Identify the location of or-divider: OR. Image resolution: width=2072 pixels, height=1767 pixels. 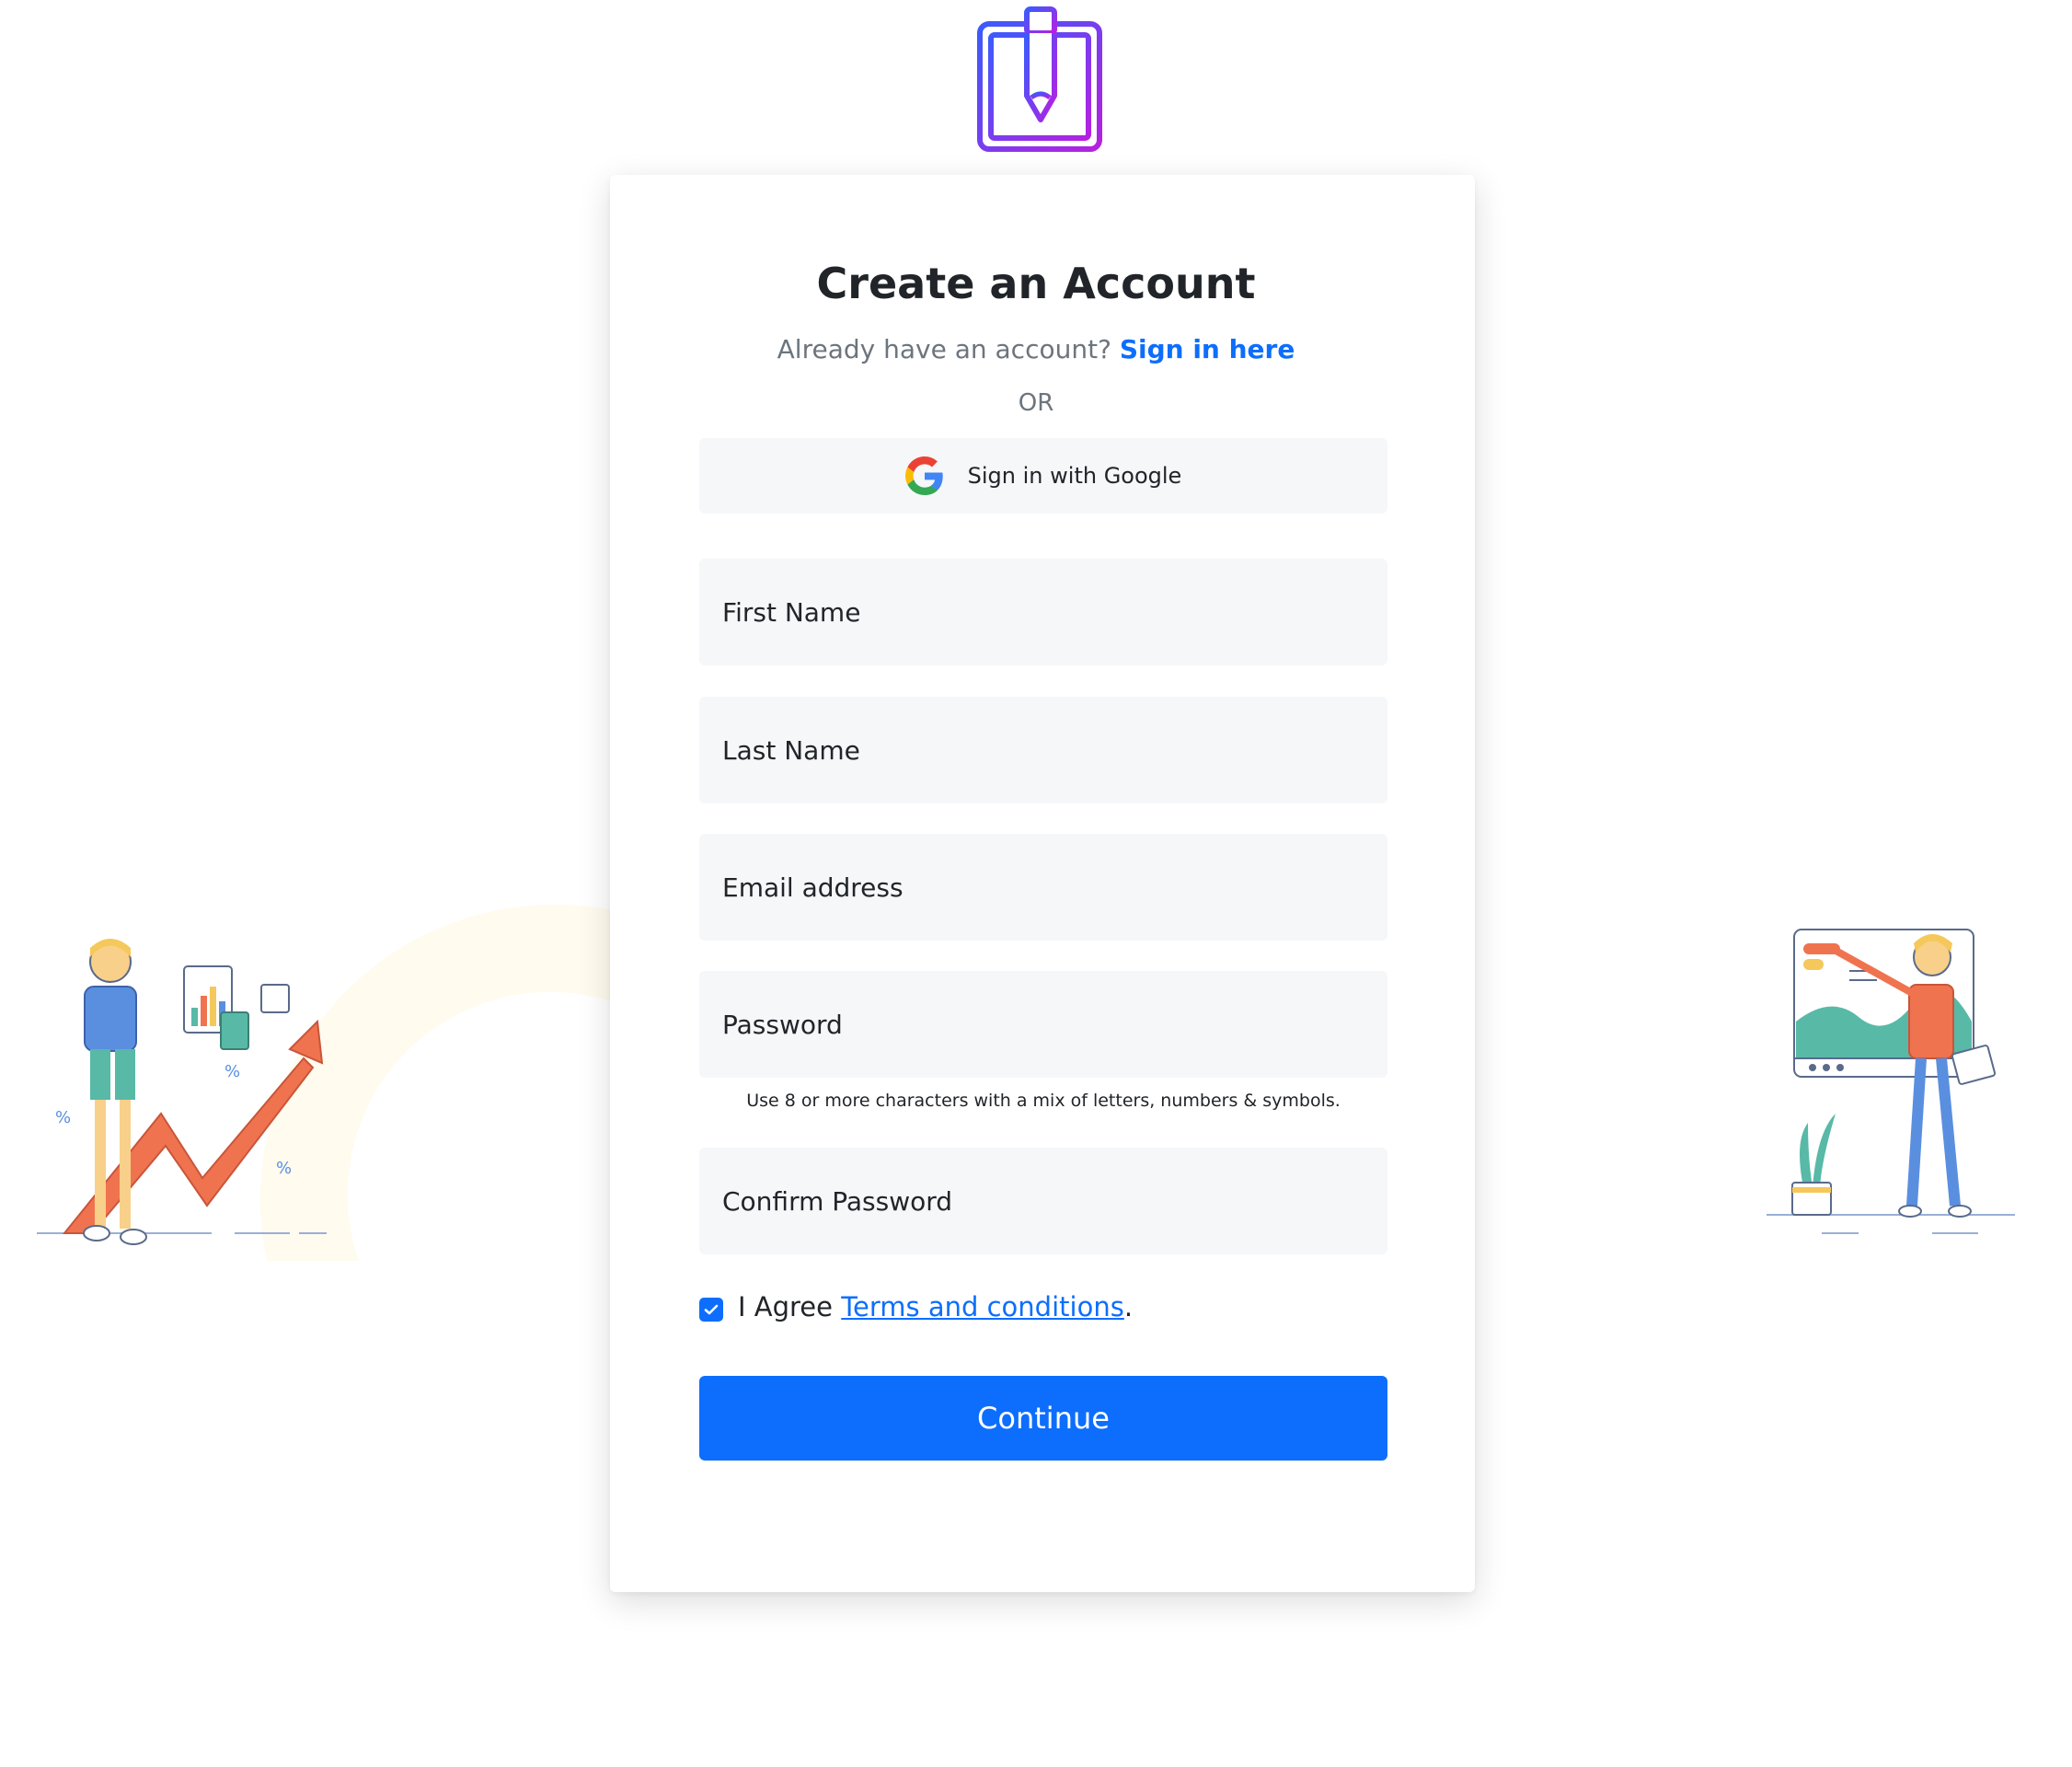
(1036, 403).